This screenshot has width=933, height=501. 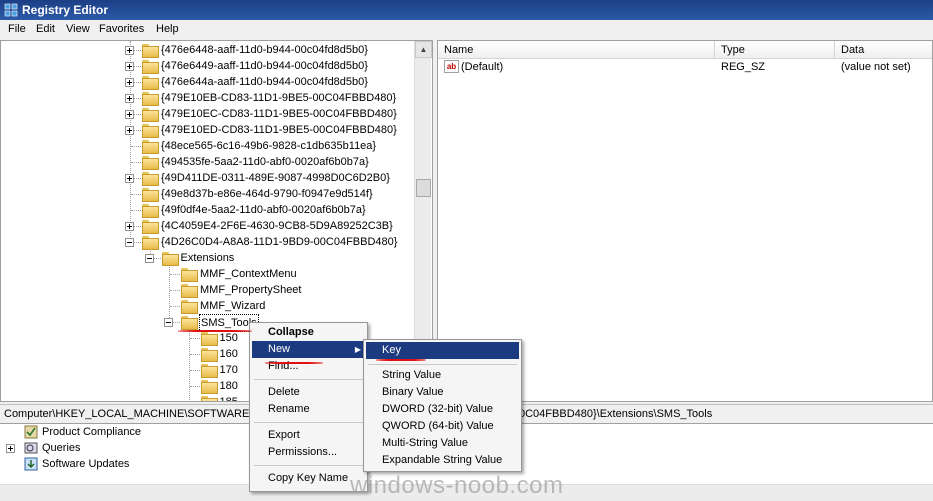 What do you see at coordinates (775, 50) in the screenshot?
I see `column-header-type: Type` at bounding box center [775, 50].